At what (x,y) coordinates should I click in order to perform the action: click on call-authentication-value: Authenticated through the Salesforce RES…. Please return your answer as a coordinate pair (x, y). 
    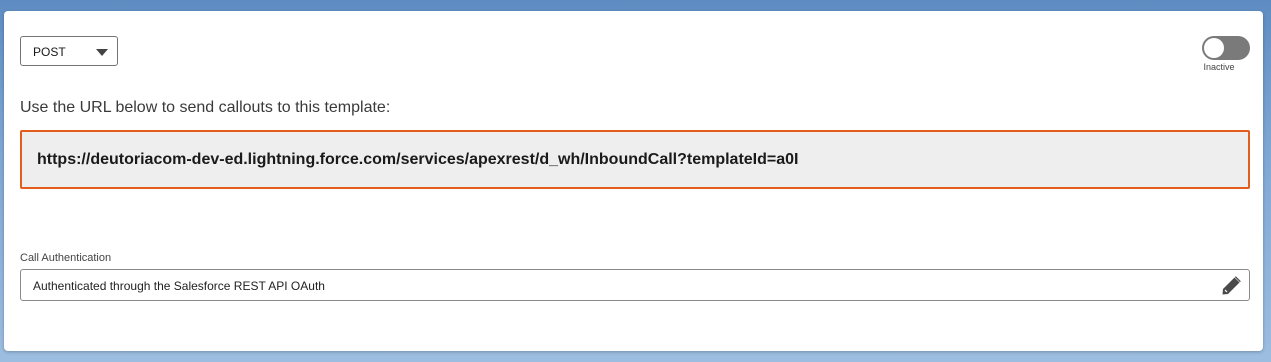
    Looking at the image, I should click on (179, 286).